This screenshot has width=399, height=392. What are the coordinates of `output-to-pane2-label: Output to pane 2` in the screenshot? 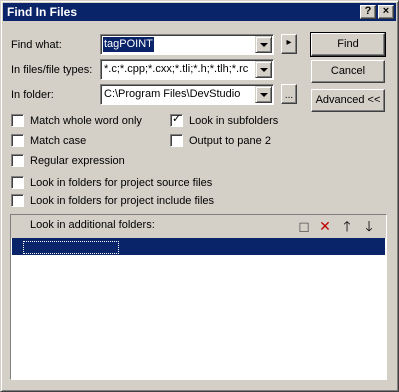 It's located at (230, 141).